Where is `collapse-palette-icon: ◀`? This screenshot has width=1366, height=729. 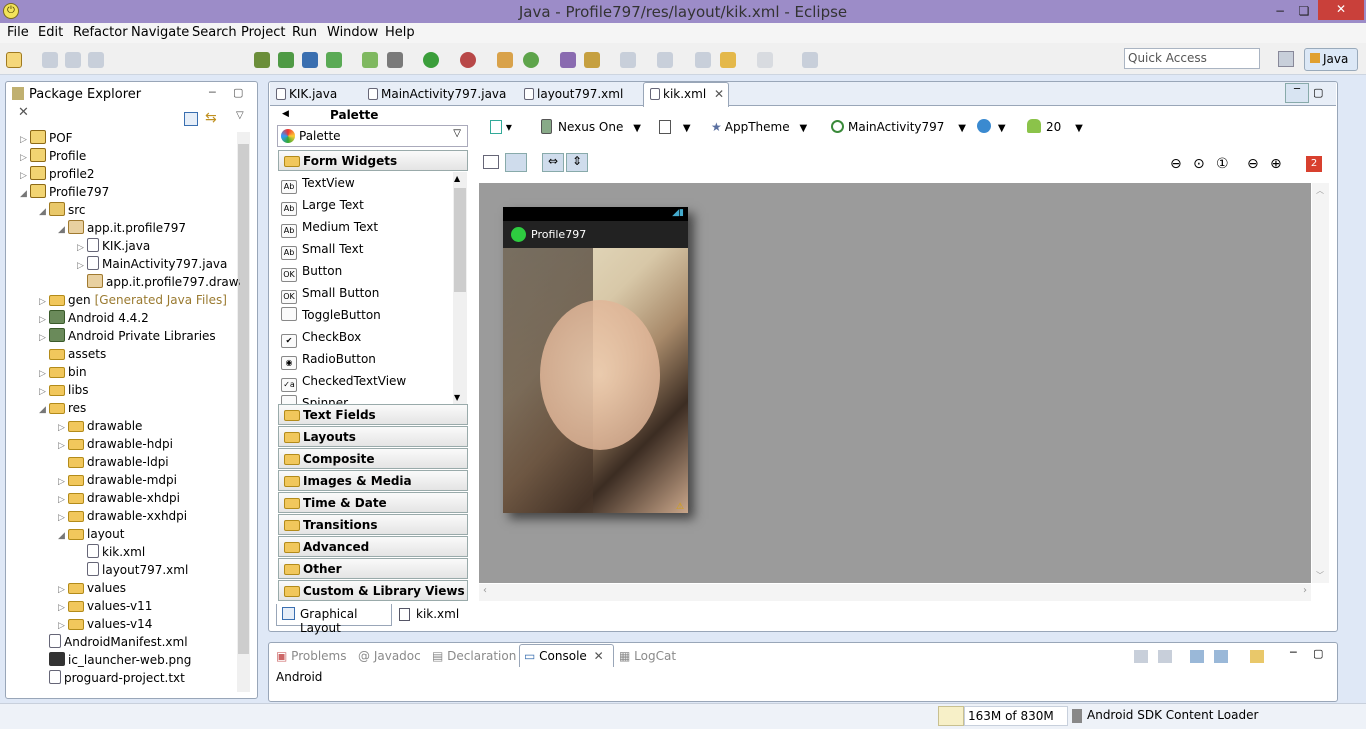
collapse-palette-icon: ◀ is located at coordinates (285, 114).